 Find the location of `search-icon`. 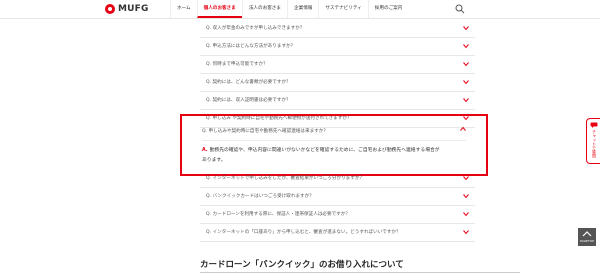

search-icon is located at coordinates (460, 9).